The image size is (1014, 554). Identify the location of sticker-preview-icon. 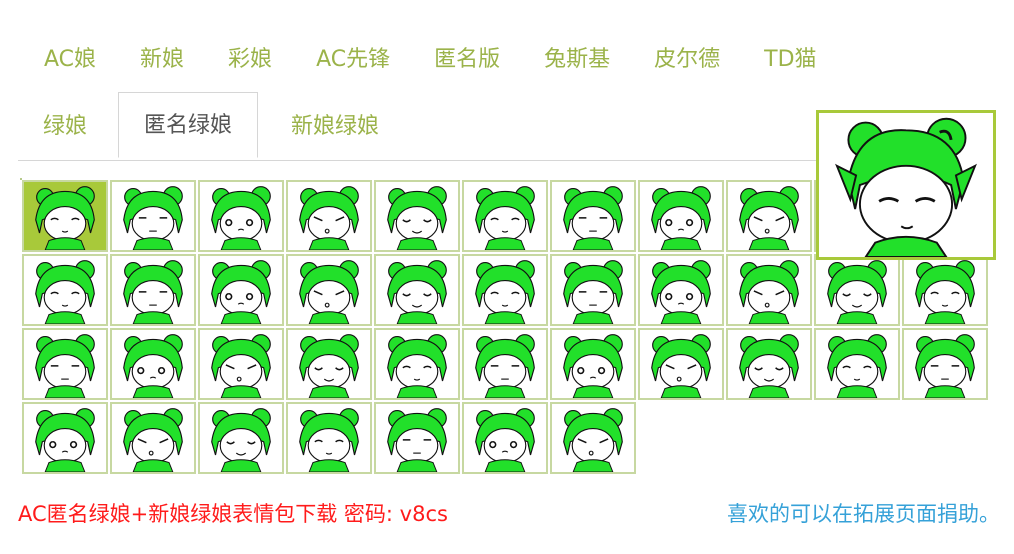
(906, 185).